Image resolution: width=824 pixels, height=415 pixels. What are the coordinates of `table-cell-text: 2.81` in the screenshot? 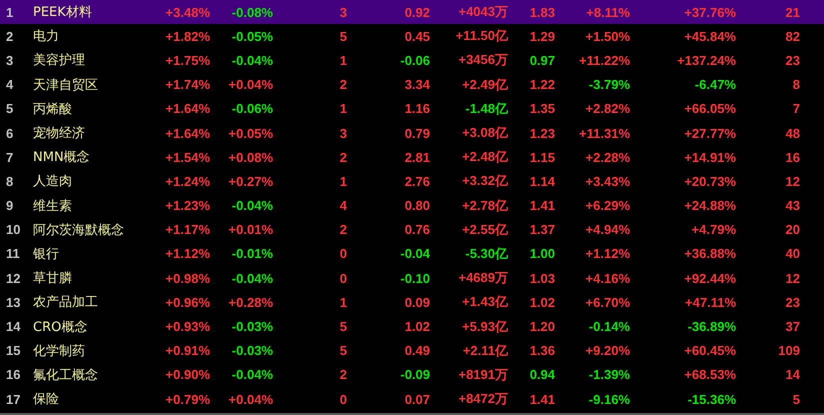 It's located at (417, 157).